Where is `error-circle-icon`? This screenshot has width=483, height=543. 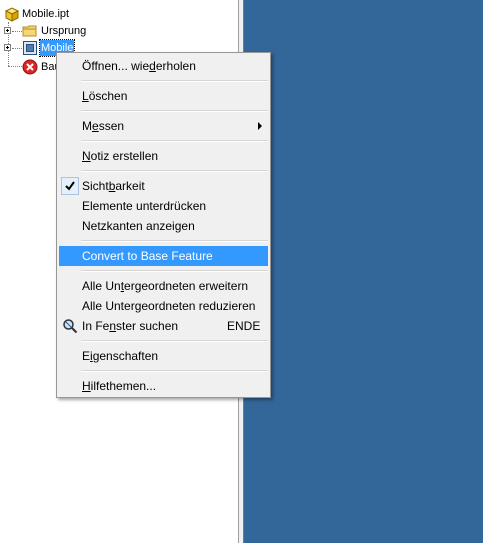
error-circle-icon is located at coordinates (30, 67).